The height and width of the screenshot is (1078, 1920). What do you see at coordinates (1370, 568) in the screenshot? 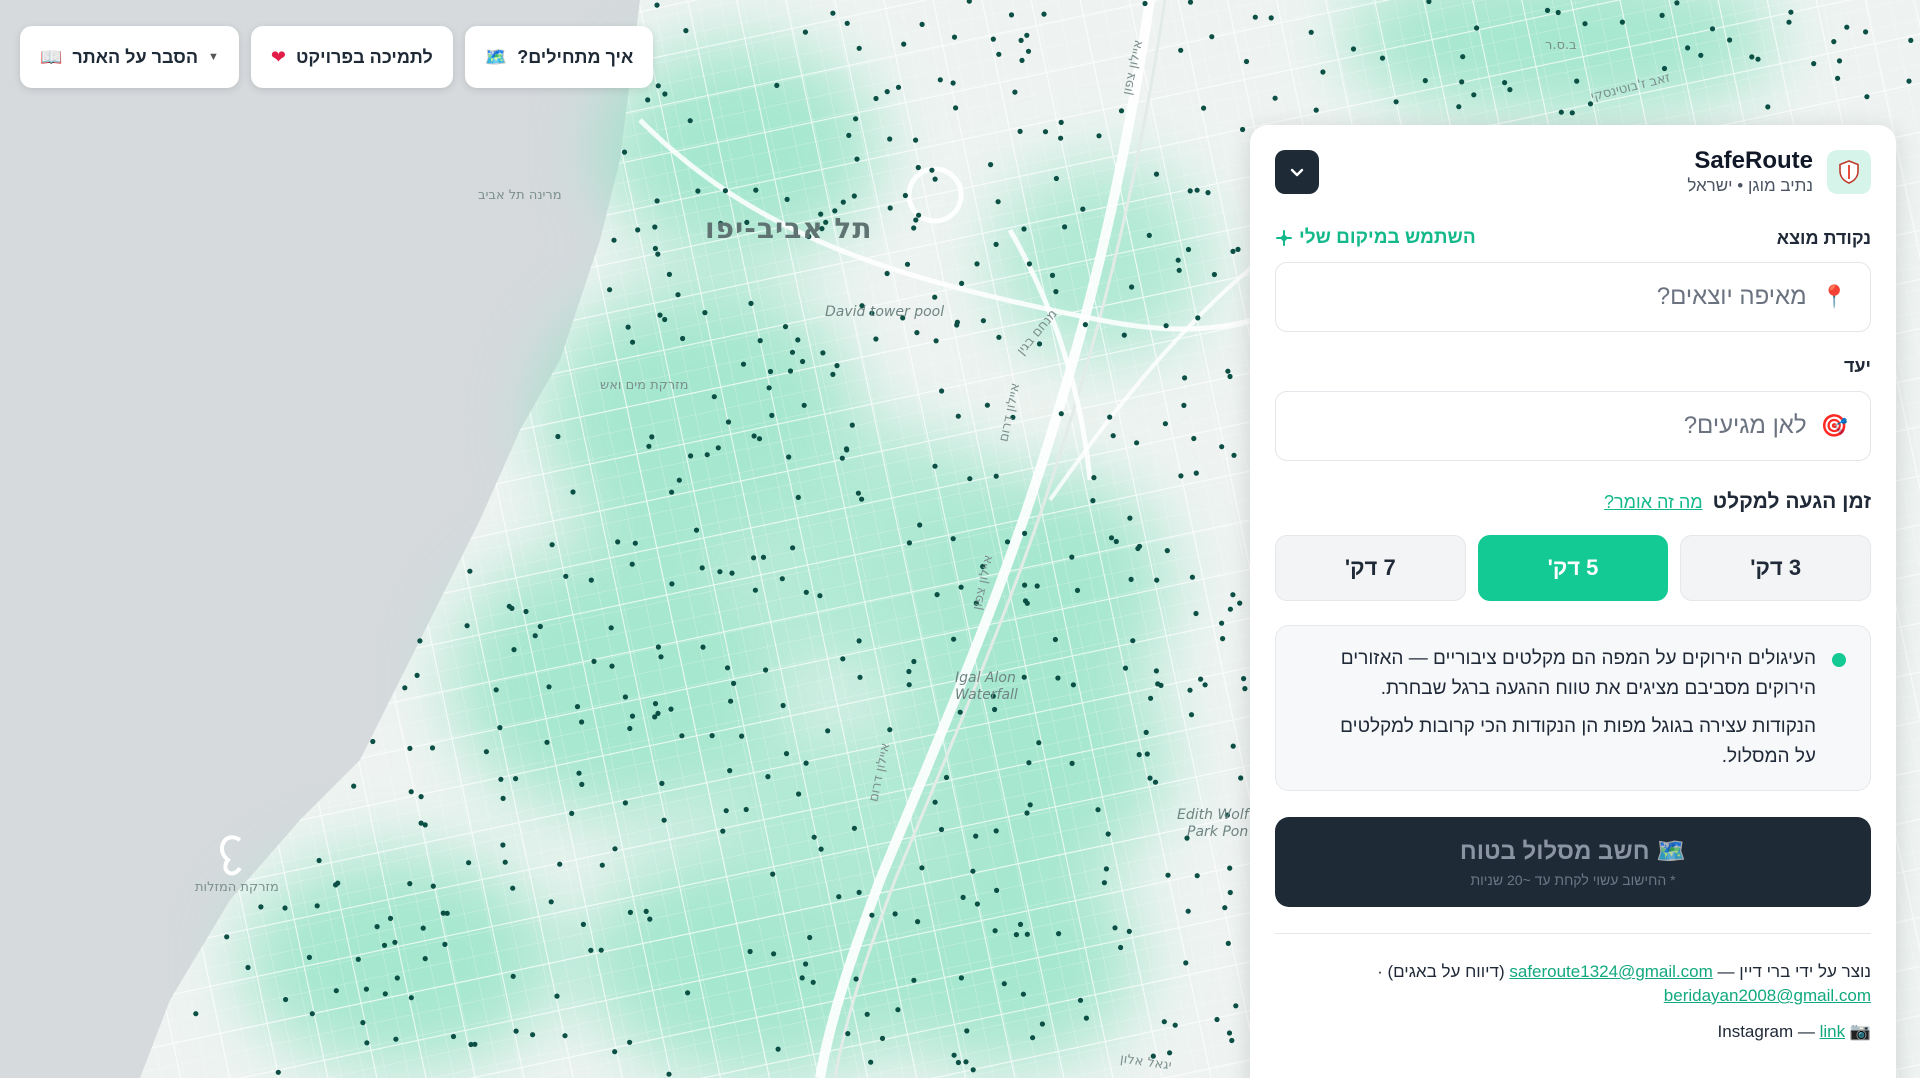
I see `time-option-7: 7 דק'` at bounding box center [1370, 568].